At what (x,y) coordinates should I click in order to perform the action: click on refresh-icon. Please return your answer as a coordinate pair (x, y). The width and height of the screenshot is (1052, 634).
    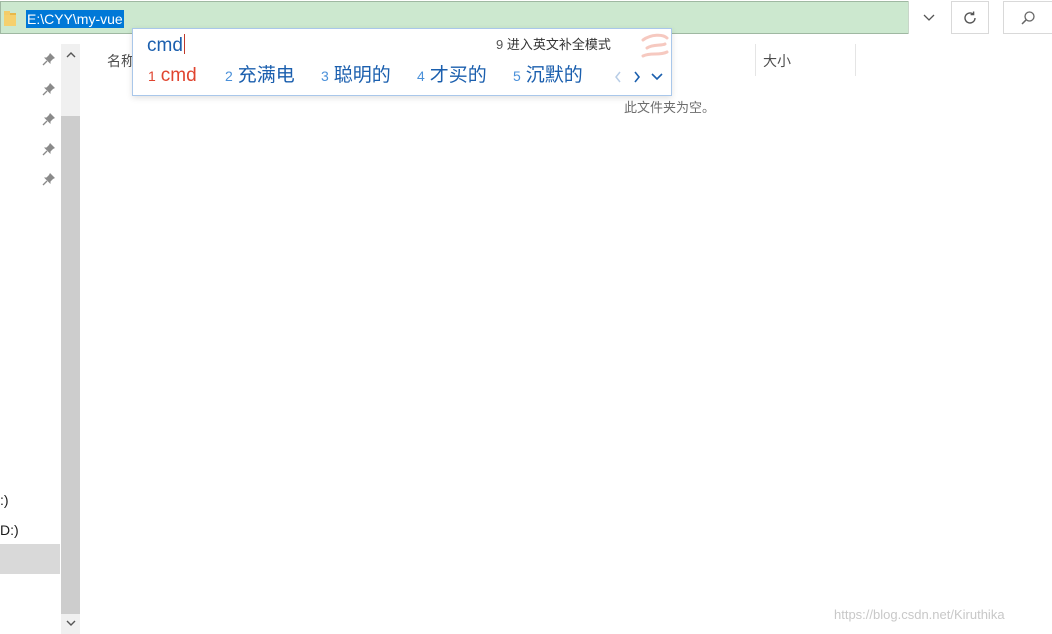
    Looking at the image, I should click on (970, 17).